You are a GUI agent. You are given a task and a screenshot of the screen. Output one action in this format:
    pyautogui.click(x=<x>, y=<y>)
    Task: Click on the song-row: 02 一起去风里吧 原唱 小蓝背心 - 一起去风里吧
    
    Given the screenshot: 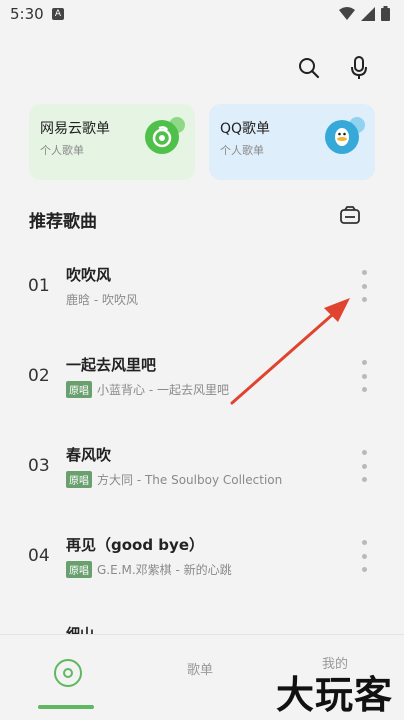 What is the action you would take?
    pyautogui.click(x=202, y=378)
    